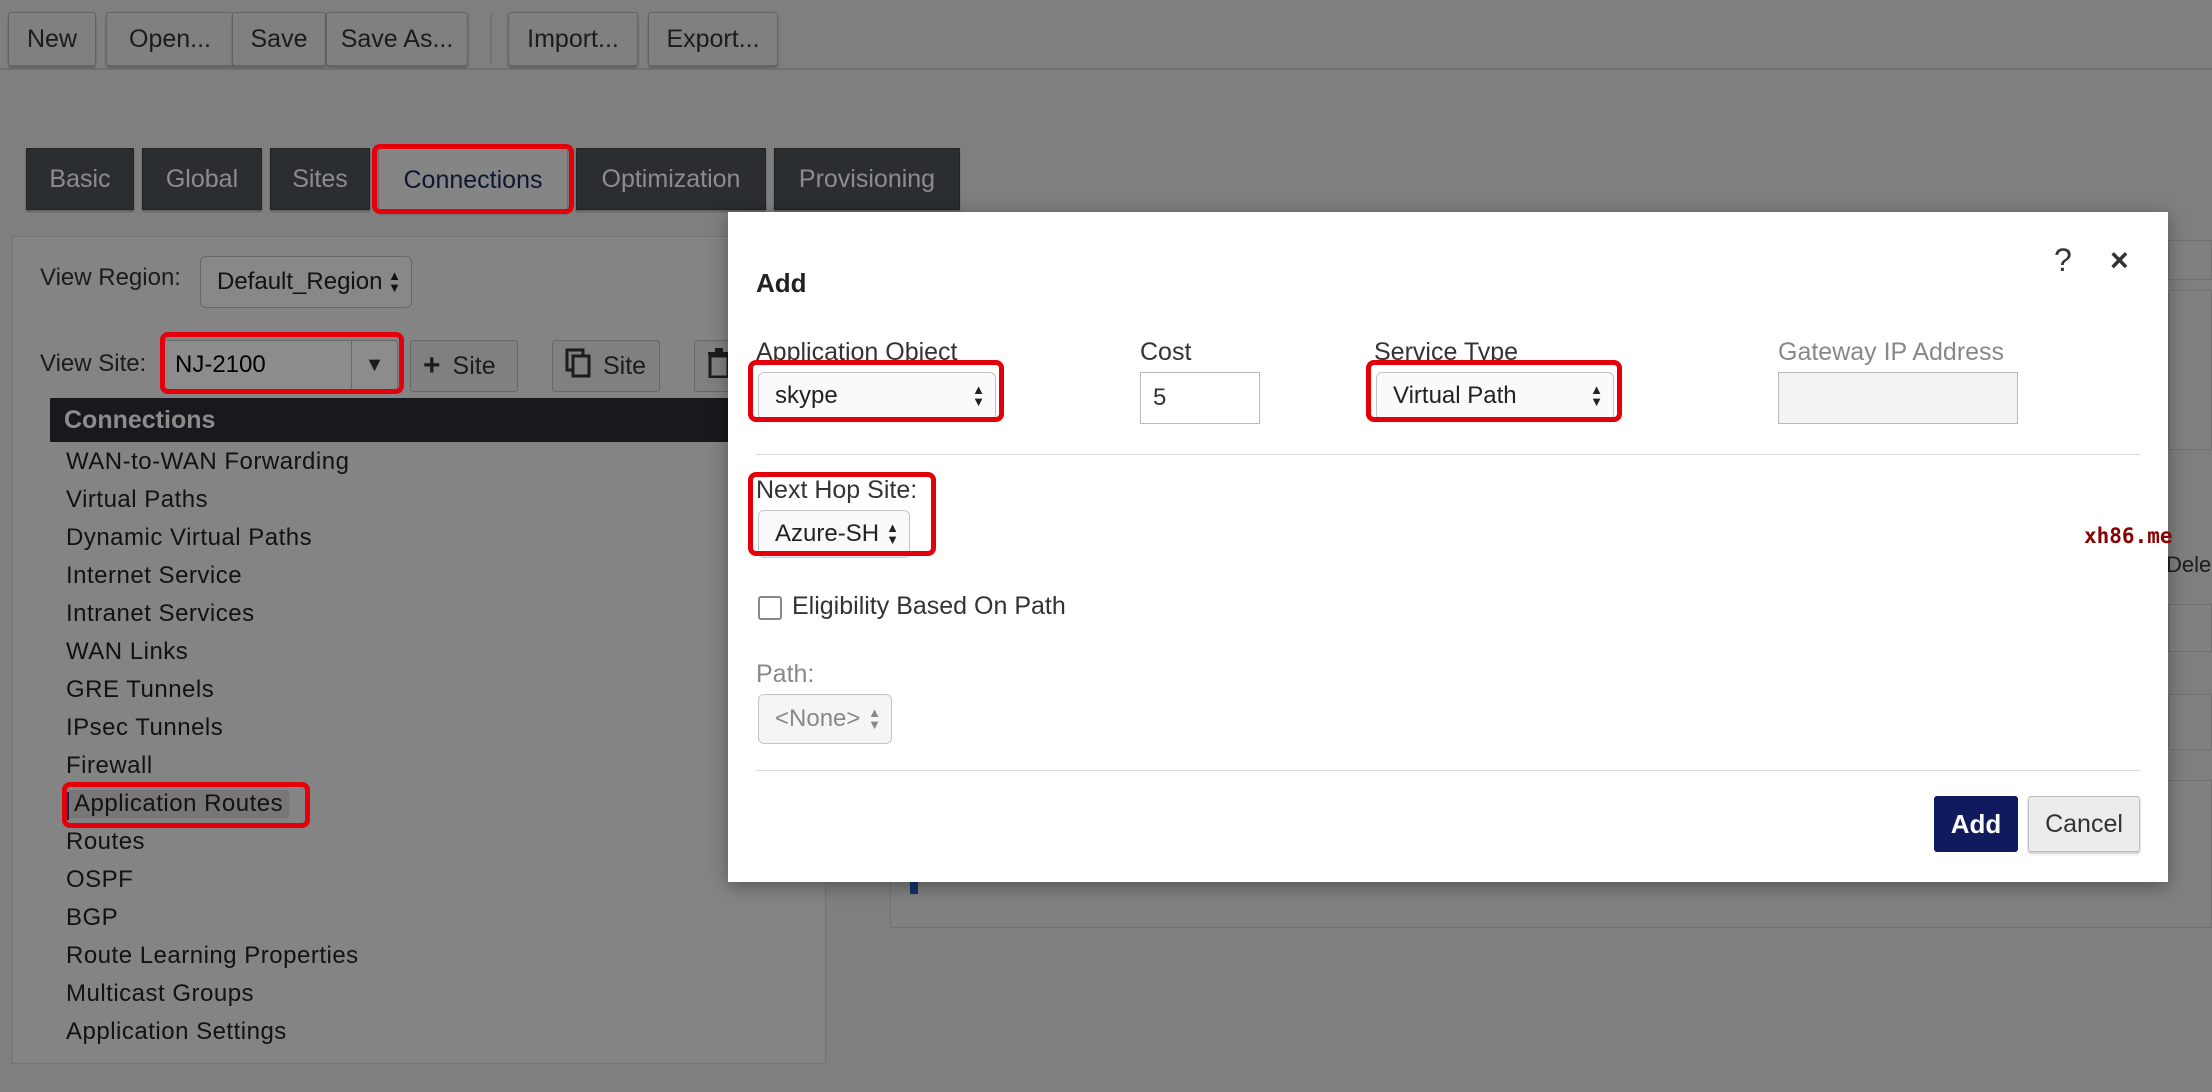 Image resolution: width=2212 pixels, height=1092 pixels. What do you see at coordinates (1446, 352) in the screenshot?
I see `service-type-label: Service Type` at bounding box center [1446, 352].